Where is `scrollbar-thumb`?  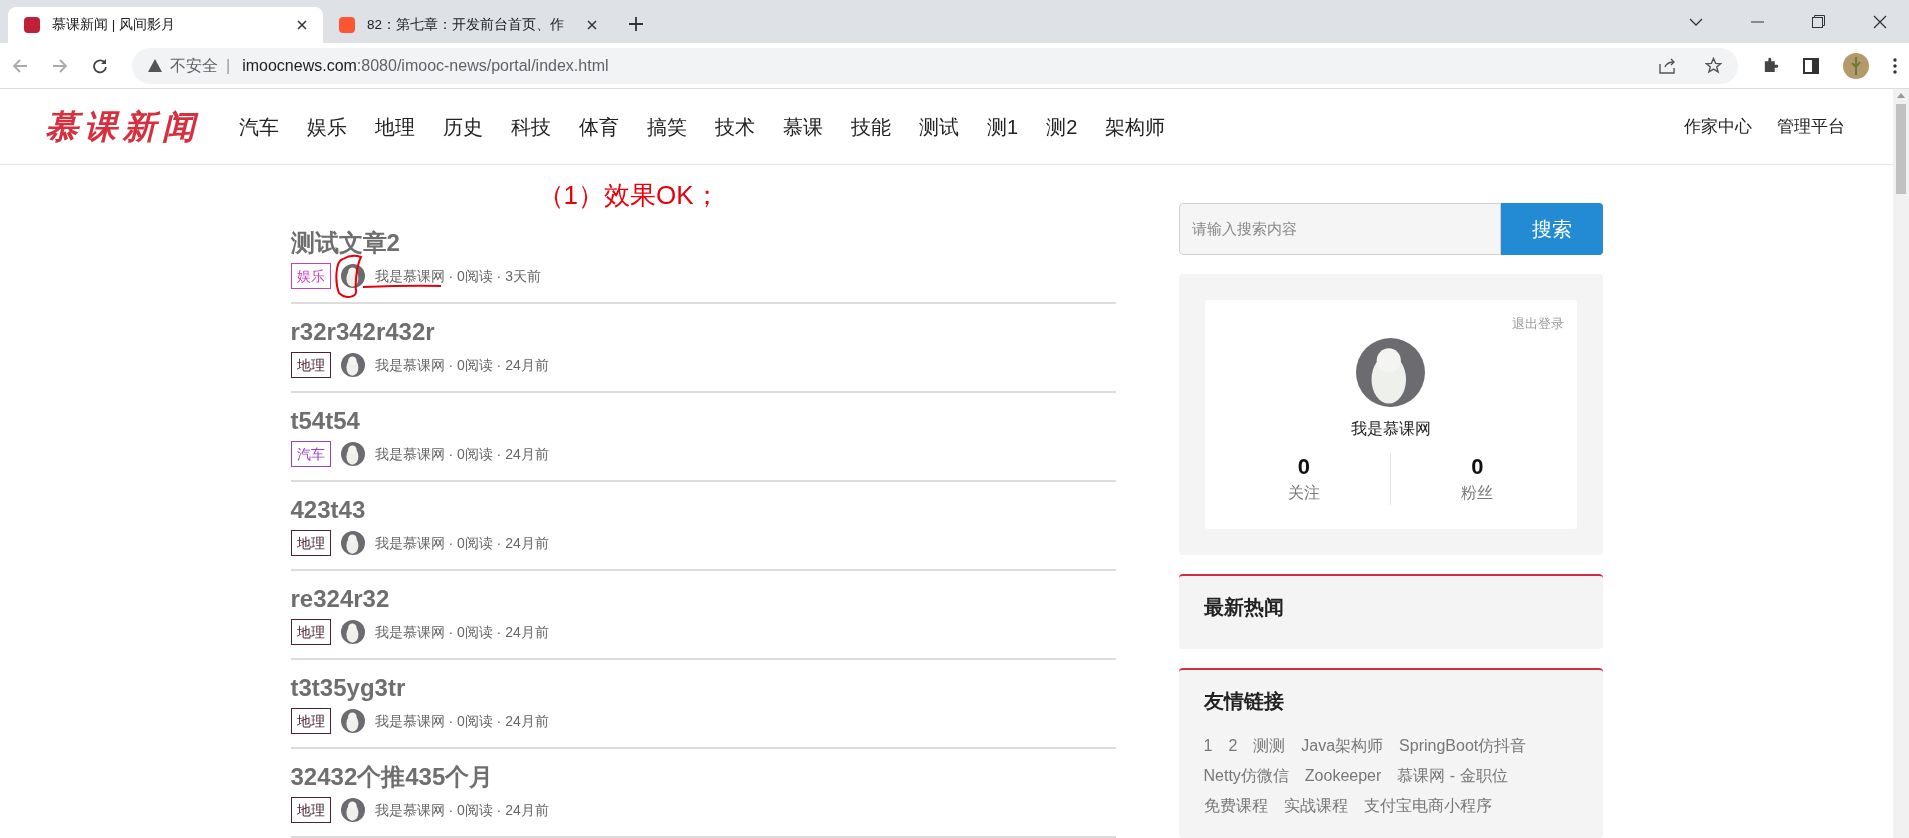
scrollbar-thumb is located at coordinates (1901, 149).